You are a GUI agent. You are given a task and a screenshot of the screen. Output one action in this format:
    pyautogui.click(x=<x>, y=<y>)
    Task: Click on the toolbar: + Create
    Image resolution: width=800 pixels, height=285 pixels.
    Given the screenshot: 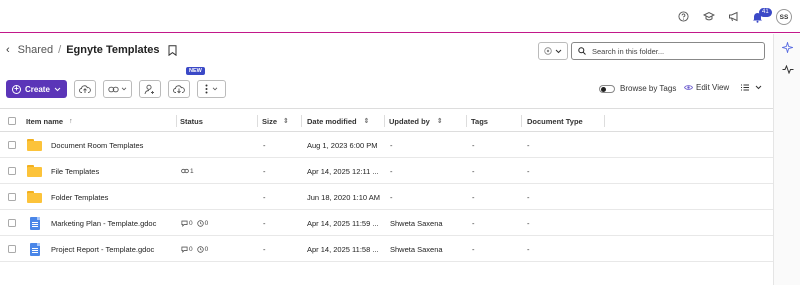 What is the action you would take?
    pyautogui.click(x=116, y=89)
    